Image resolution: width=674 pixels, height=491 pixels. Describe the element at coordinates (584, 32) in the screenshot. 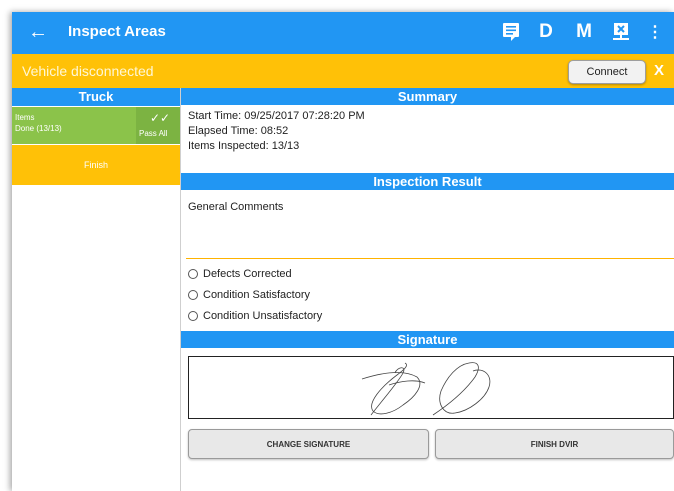

I see `m-button: M` at that location.